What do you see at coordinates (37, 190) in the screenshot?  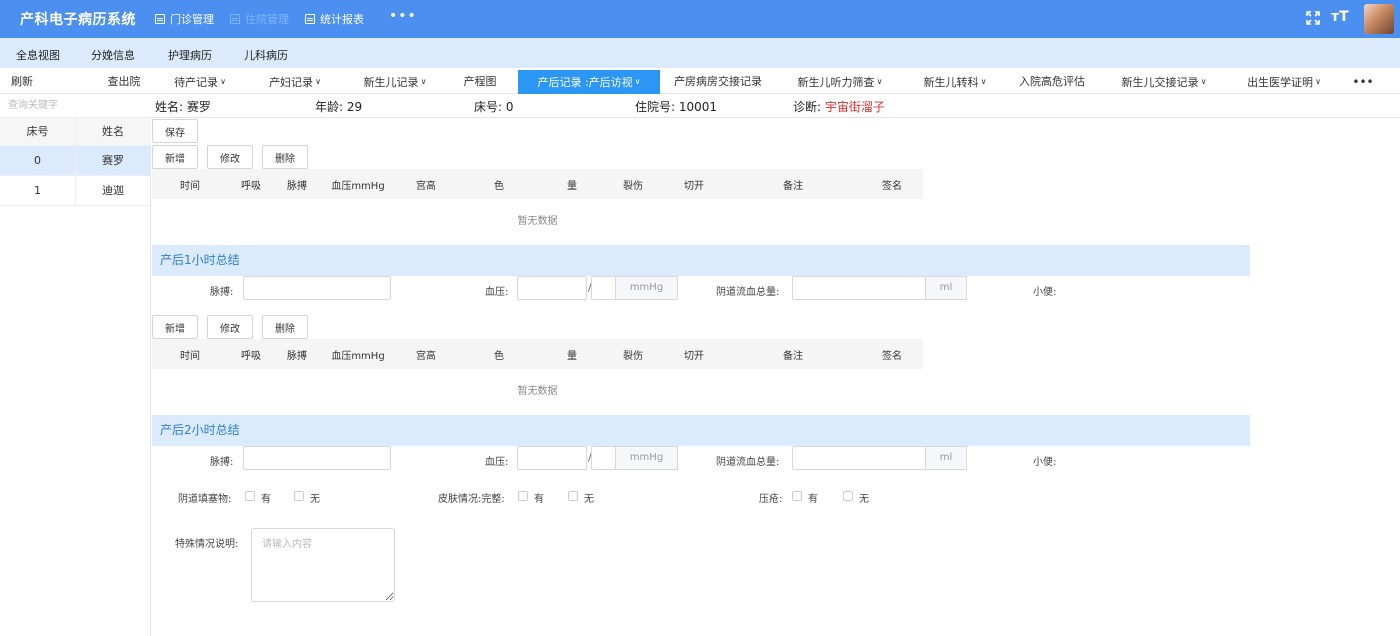 I see `bed-cell: 1` at bounding box center [37, 190].